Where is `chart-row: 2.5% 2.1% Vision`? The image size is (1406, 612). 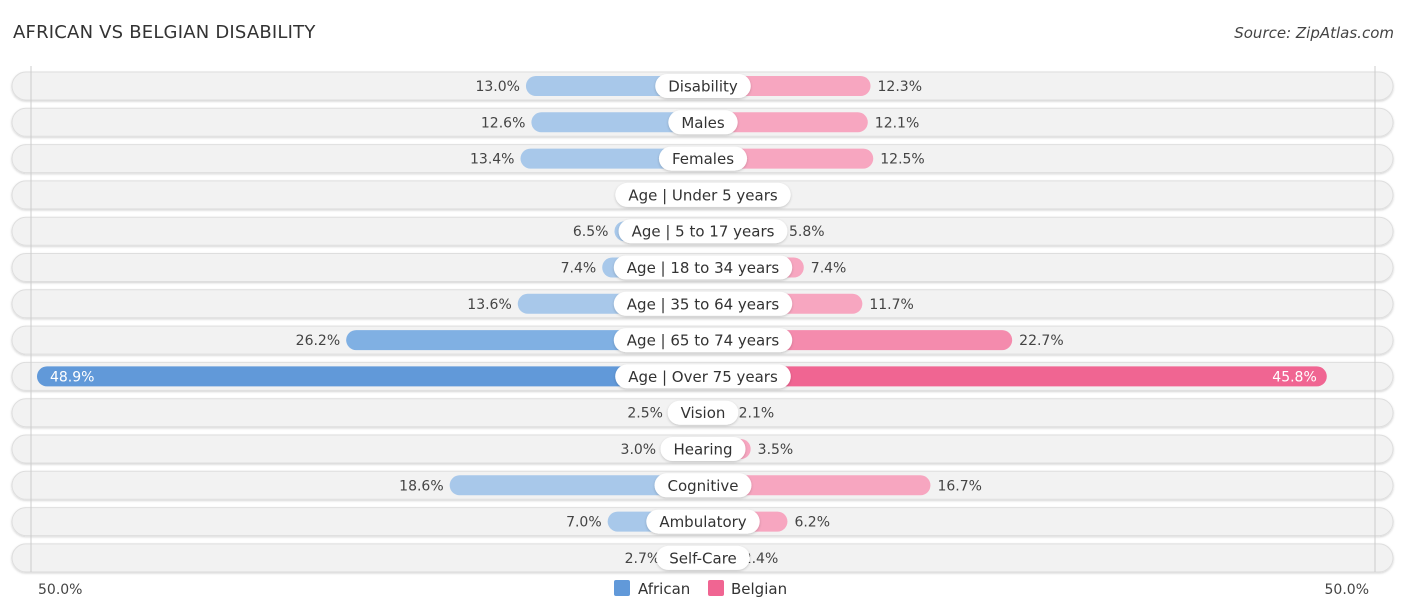
chart-row: 2.5% 2.1% Vision is located at coordinates (702, 413).